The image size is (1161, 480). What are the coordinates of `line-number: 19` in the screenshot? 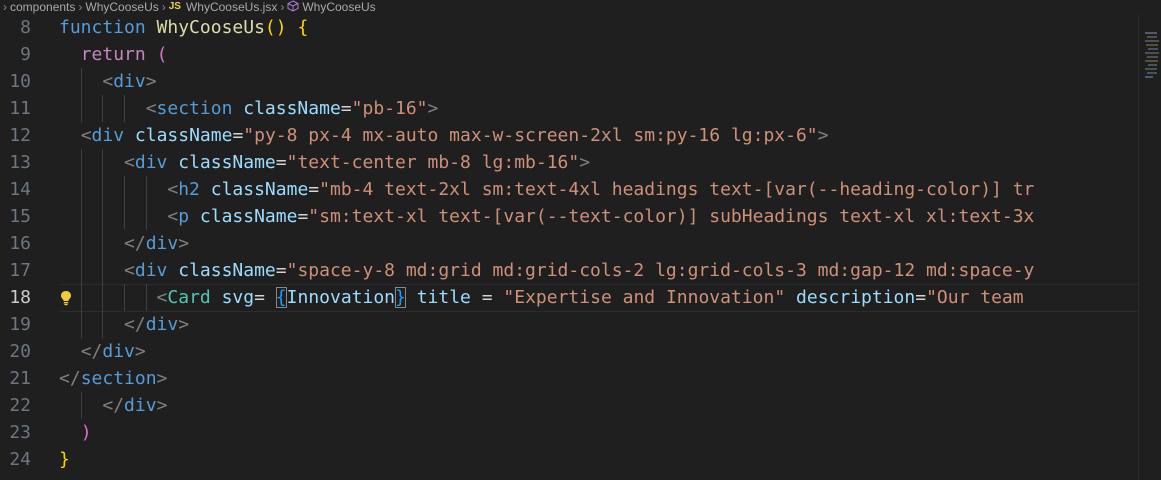 It's located at (20, 324).